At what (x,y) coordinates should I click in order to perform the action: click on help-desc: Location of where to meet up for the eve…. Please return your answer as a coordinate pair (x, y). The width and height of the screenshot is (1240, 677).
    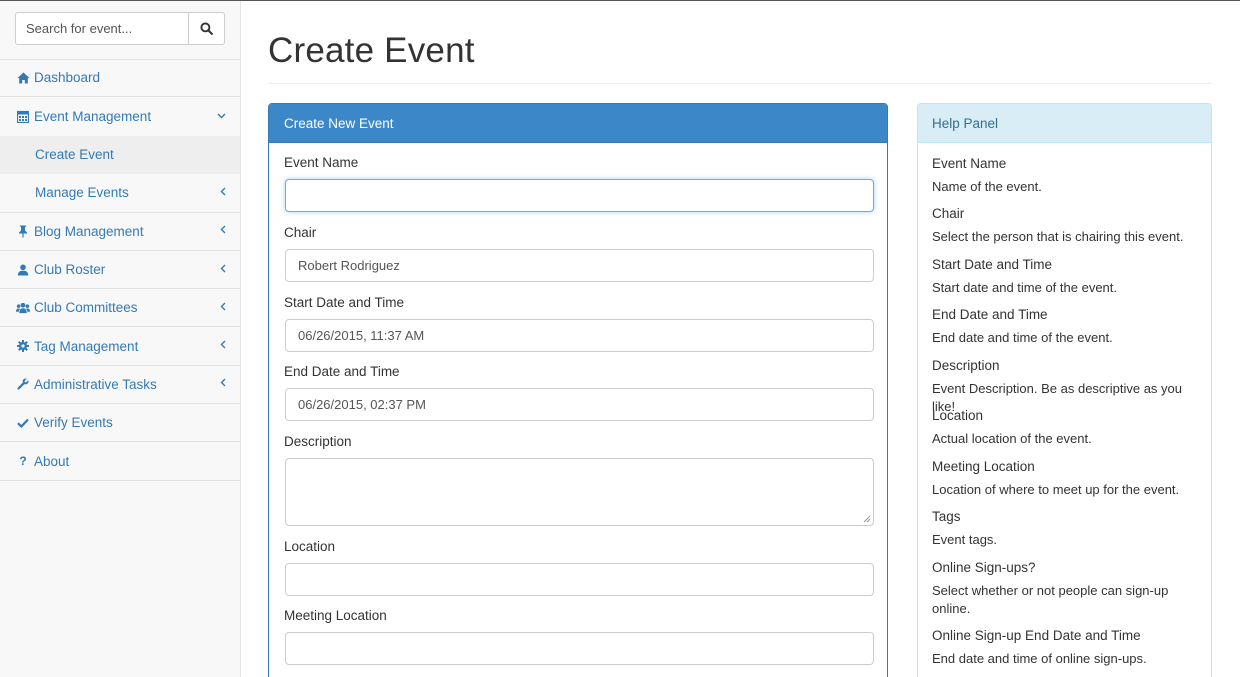
    Looking at the image, I should click on (1056, 489).